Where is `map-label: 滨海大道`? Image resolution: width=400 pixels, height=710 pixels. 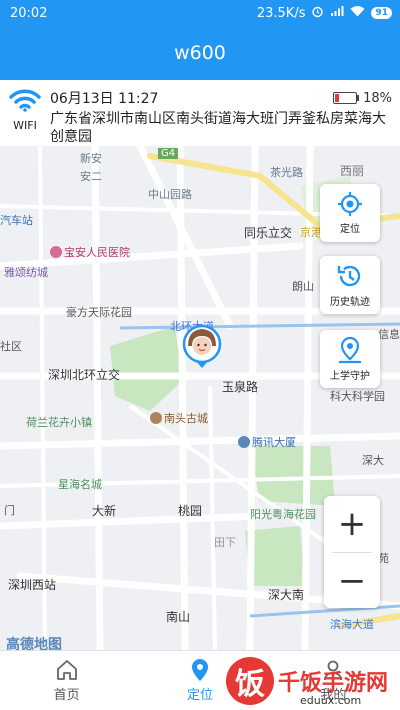 map-label: 滨海大道 is located at coordinates (352, 624).